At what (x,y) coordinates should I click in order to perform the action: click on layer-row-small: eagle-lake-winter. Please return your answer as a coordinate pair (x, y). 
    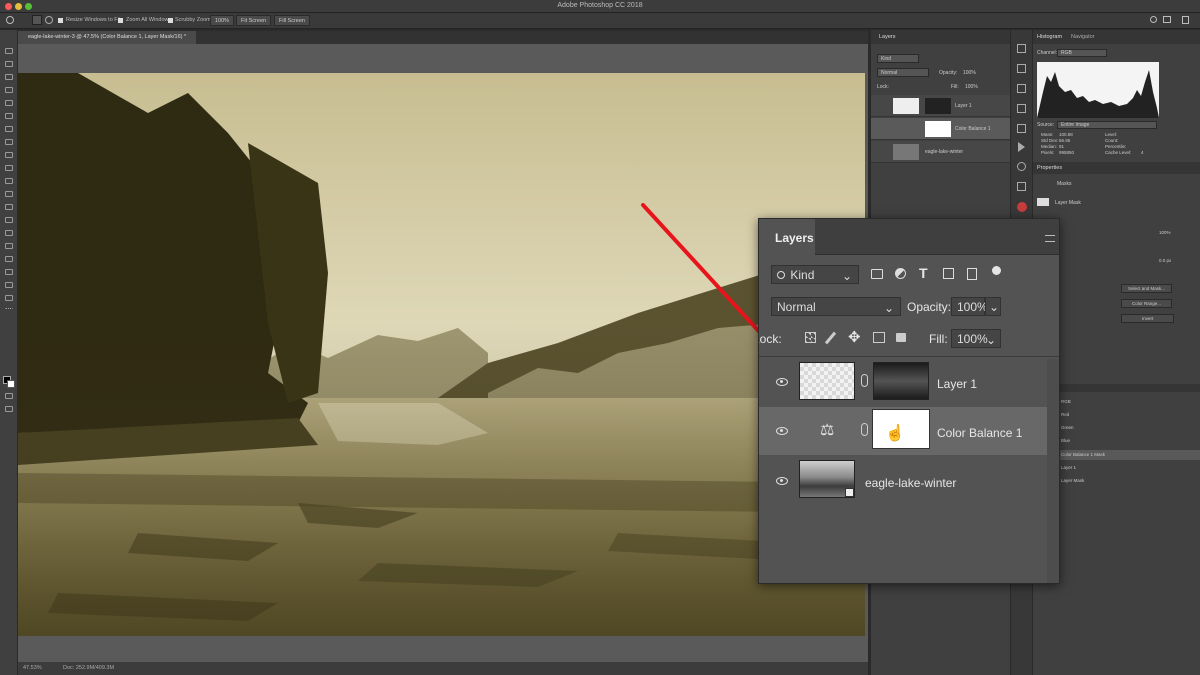
    Looking at the image, I should click on (941, 152).